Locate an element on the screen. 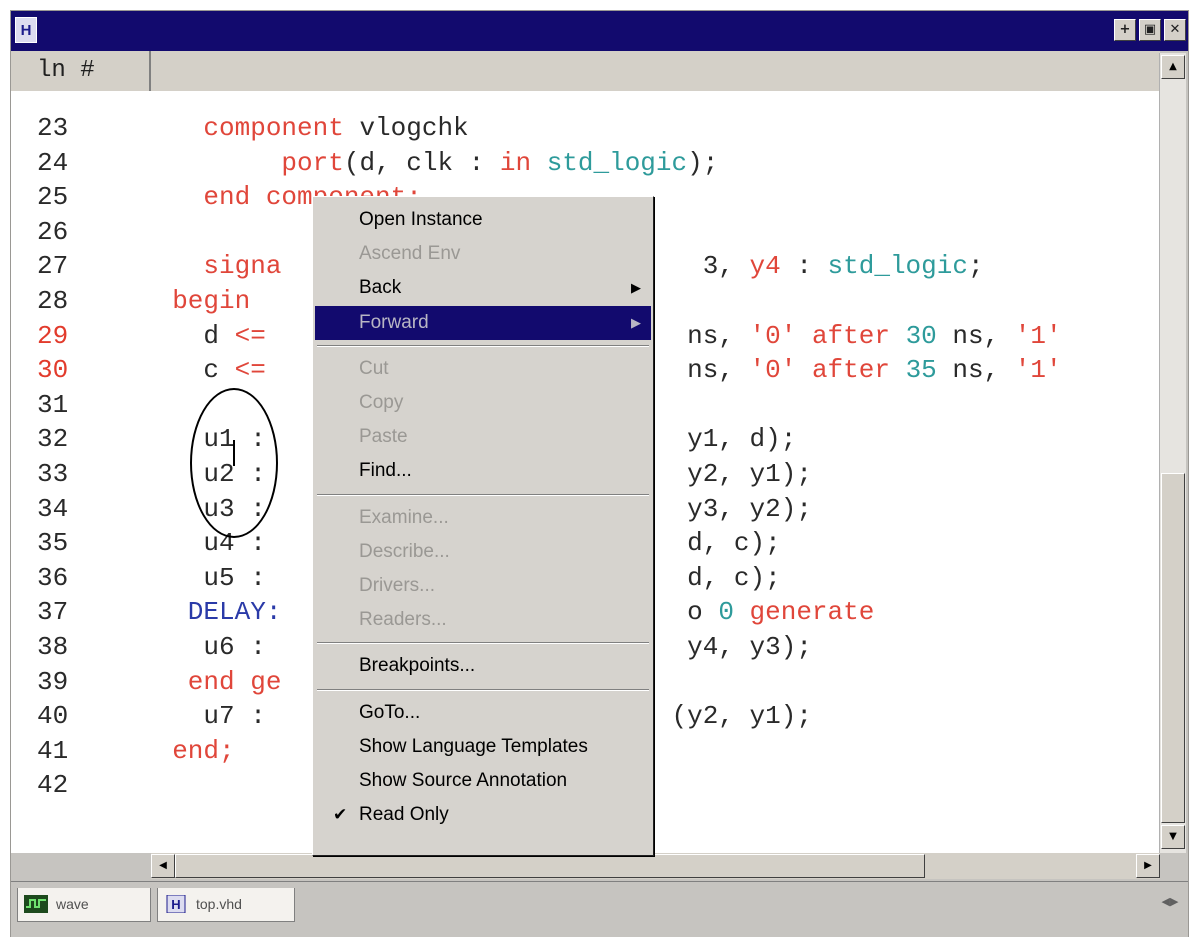  code-text: port(d, clk : in std_logic); is located at coordinates (429, 163).